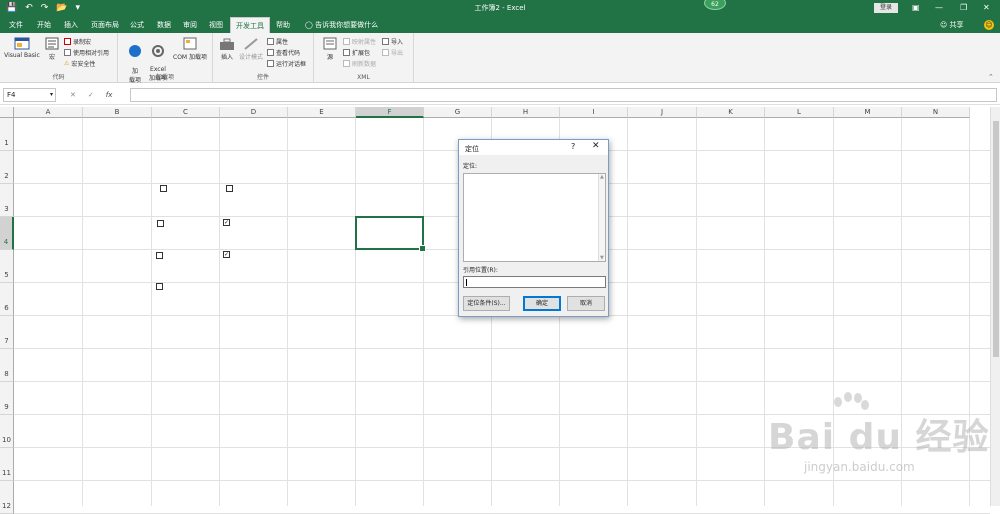 This screenshot has width=1000, height=514. Describe the element at coordinates (229, 188) in the screenshot. I see `checkbox-d3` at that location.